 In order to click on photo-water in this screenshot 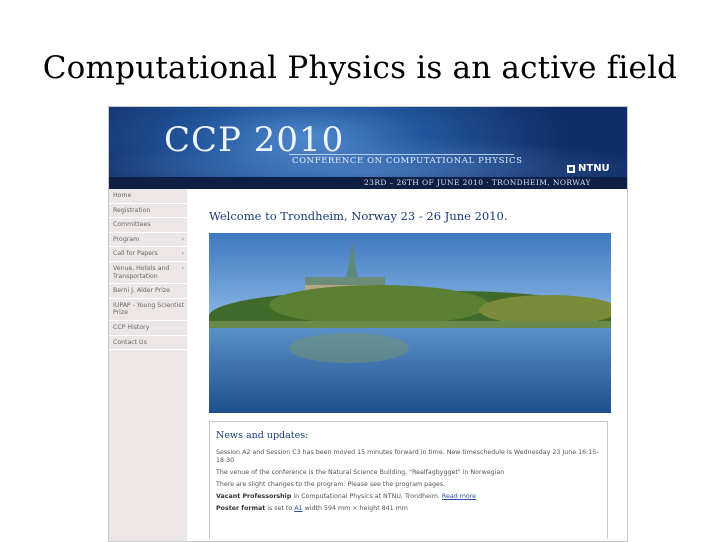, I will do `click(410, 370)`.